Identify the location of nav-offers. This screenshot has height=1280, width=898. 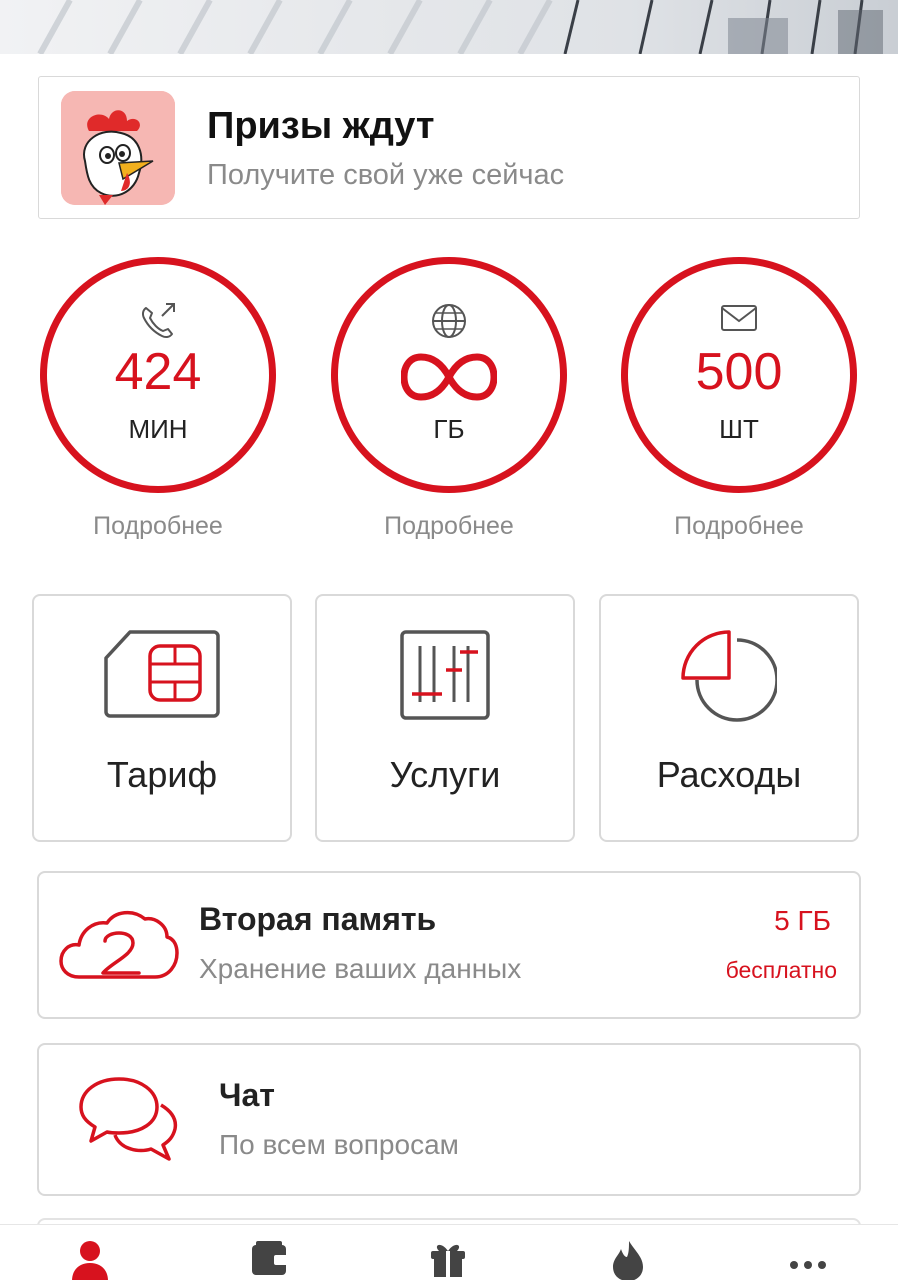
(628, 1259).